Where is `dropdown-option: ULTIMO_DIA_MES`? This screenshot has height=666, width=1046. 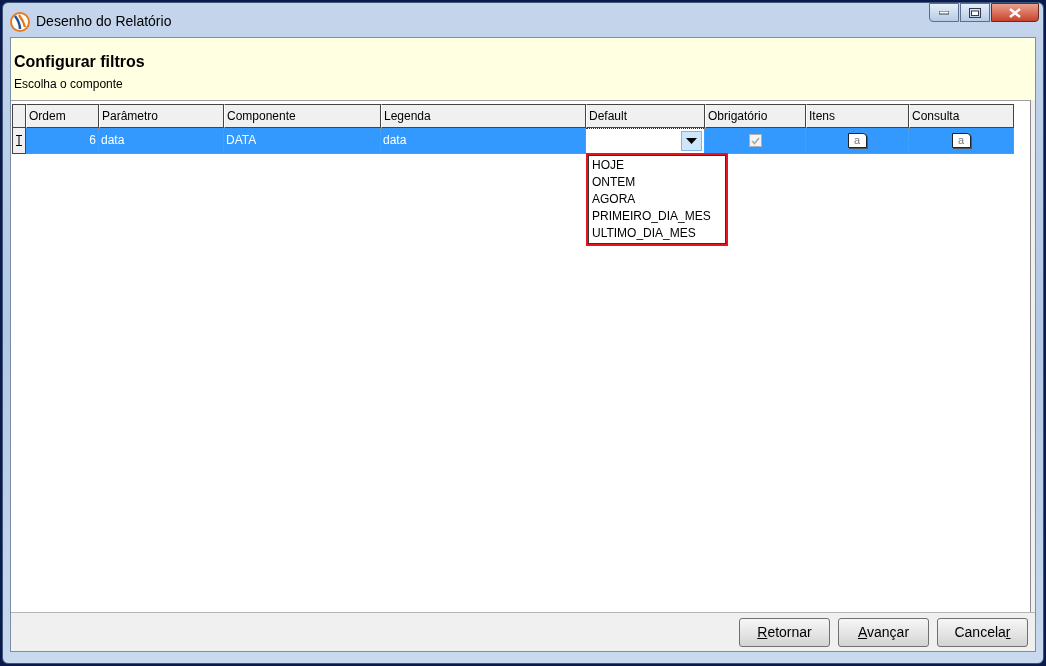
dropdown-option: ULTIMO_DIA_MES is located at coordinates (657, 233).